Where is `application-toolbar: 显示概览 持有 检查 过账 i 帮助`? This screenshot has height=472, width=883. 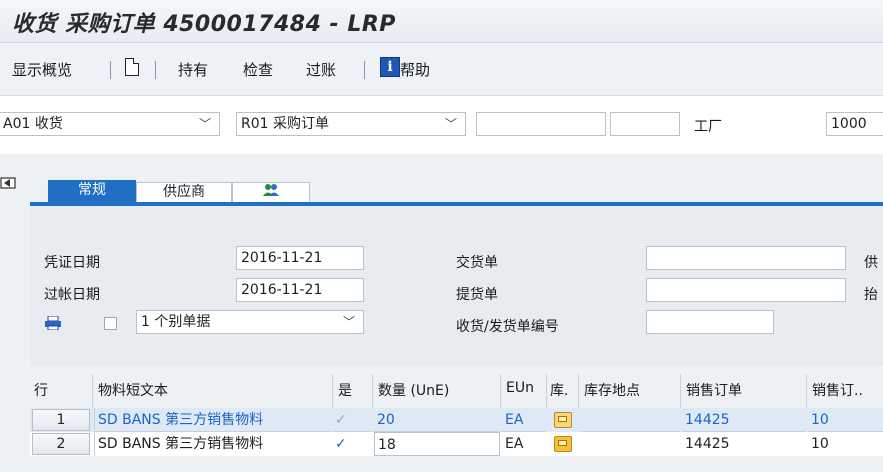
application-toolbar: 显示概览 持有 检查 过账 i 帮助 is located at coordinates (441, 69).